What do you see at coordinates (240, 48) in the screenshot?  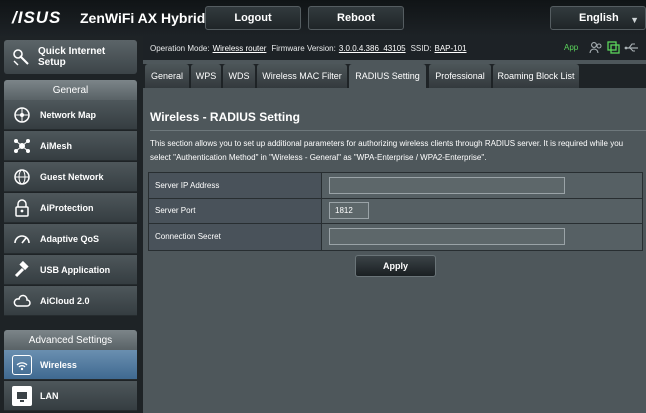 I see `operation-mode-link: Wireless router` at bounding box center [240, 48].